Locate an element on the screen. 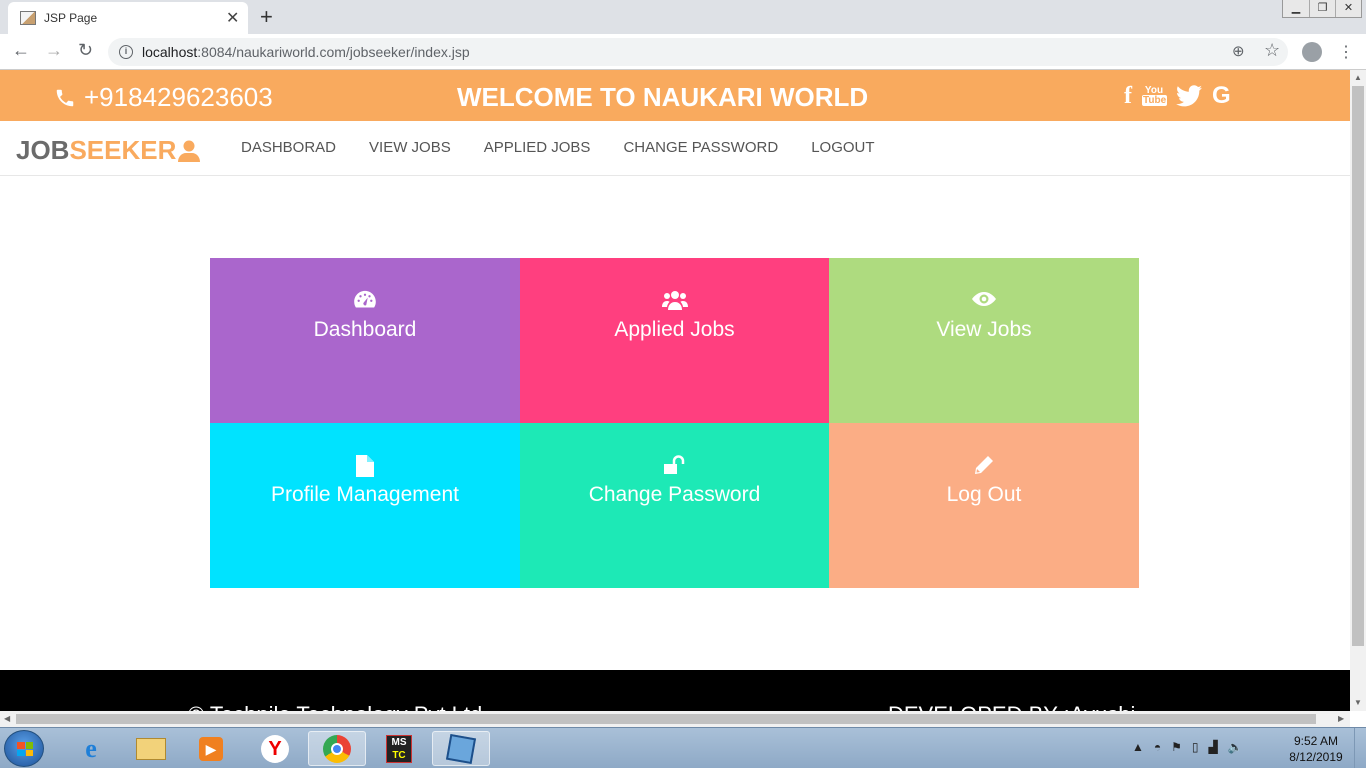  close-window-button: ✕ is located at coordinates (1348, 8).